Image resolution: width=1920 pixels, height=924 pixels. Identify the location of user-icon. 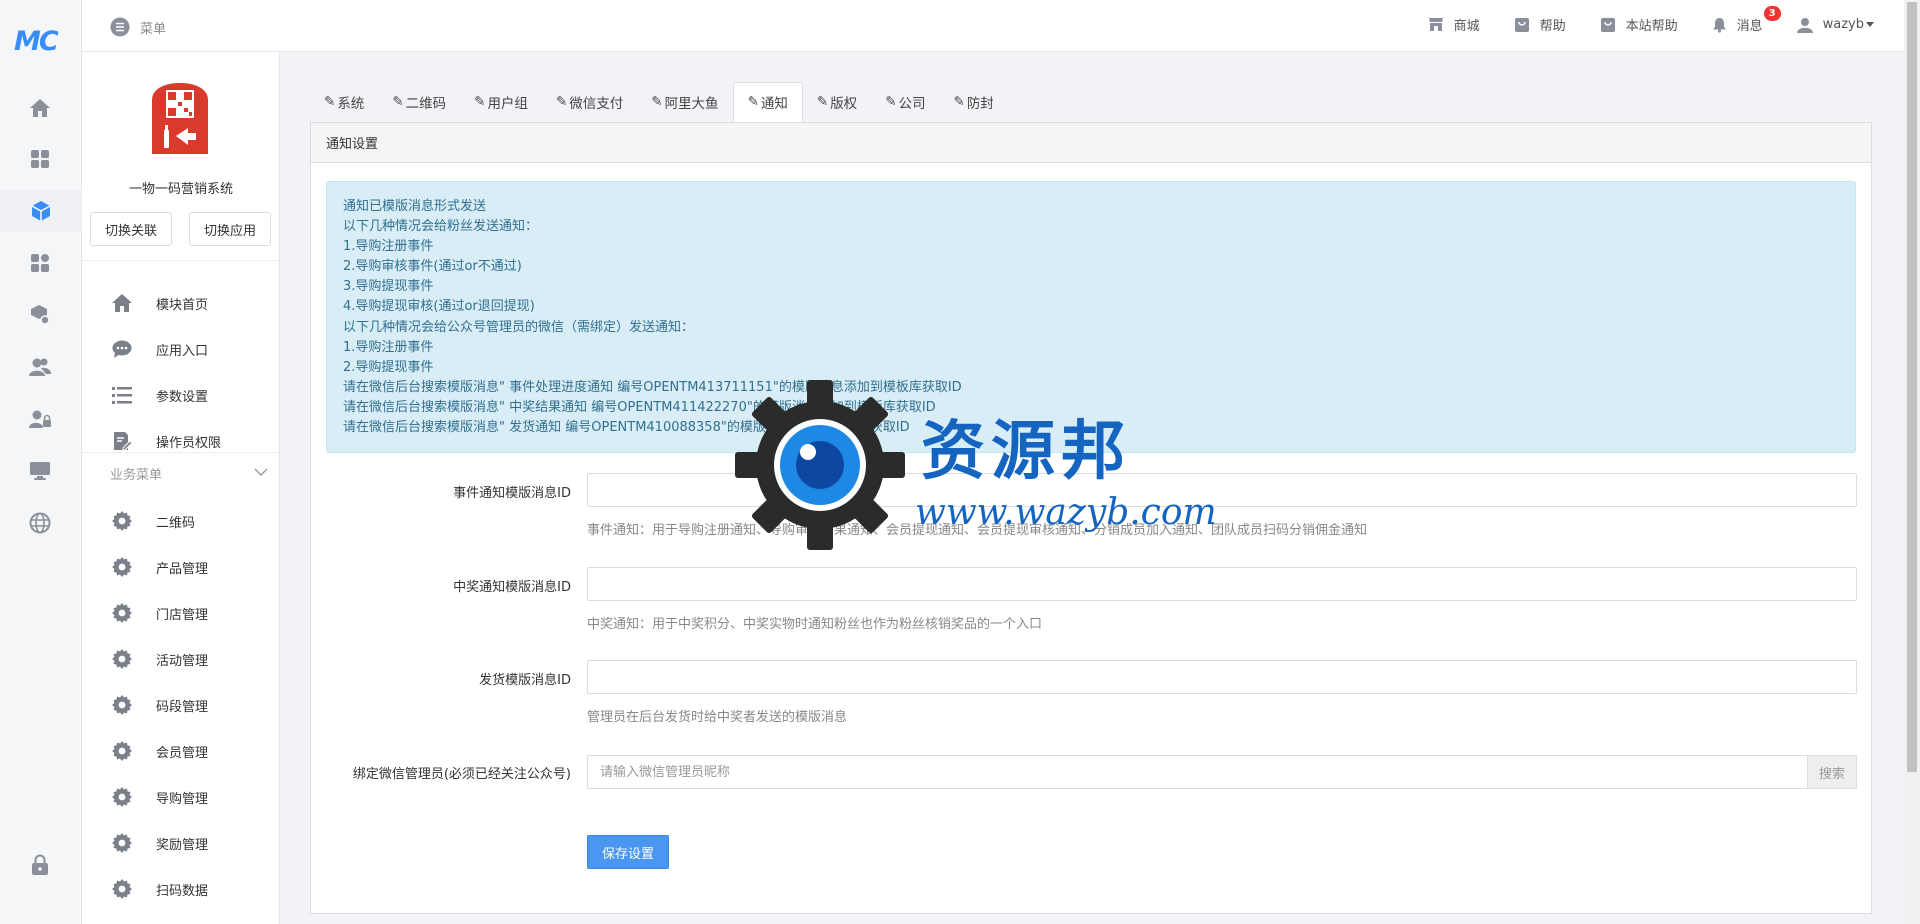
(1804, 25).